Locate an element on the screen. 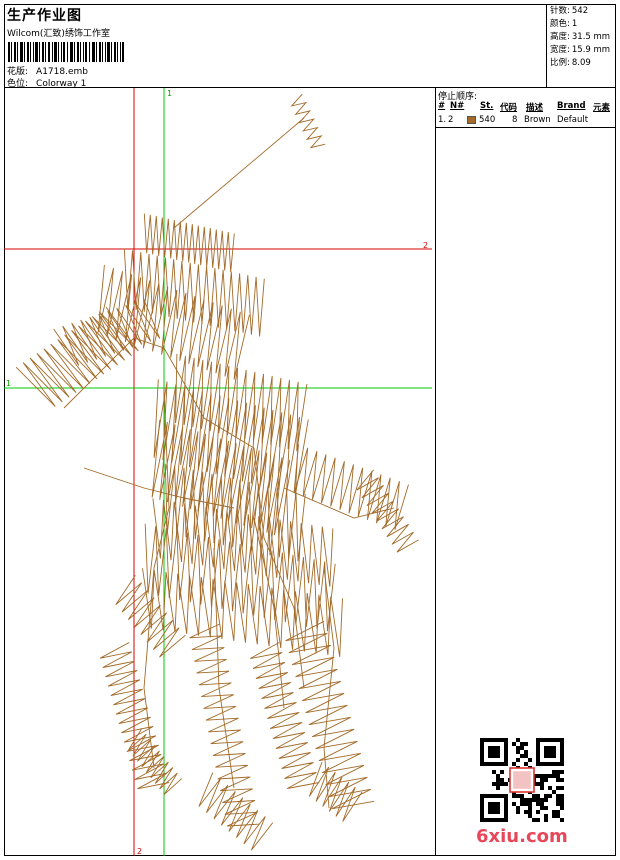  stat-value: 1 is located at coordinates (574, 24).